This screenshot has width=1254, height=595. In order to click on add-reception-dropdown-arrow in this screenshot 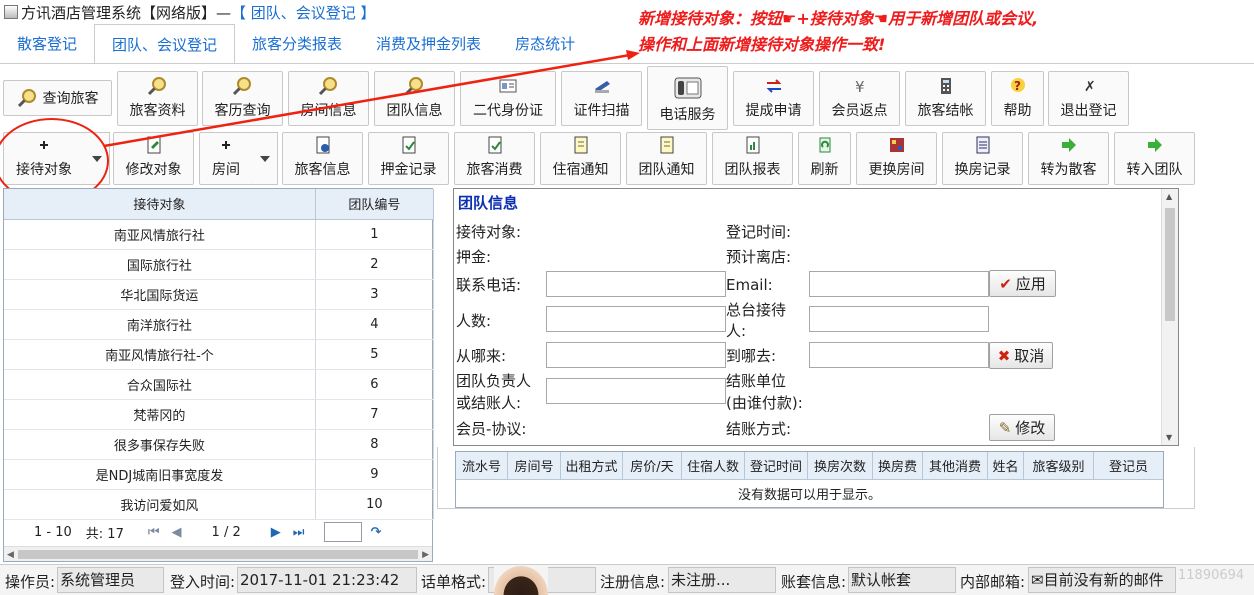, I will do `click(97, 158)`.